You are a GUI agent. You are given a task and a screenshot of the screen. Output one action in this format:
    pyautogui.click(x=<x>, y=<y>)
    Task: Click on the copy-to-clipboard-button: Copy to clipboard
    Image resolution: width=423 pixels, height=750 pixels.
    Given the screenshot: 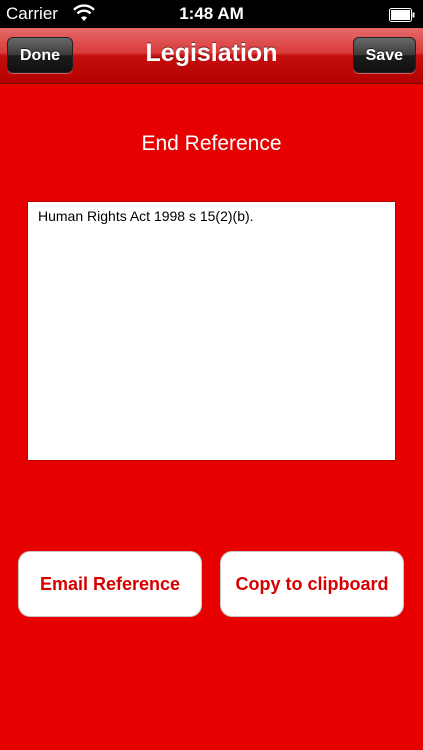 What is the action you would take?
    pyautogui.click(x=312, y=584)
    